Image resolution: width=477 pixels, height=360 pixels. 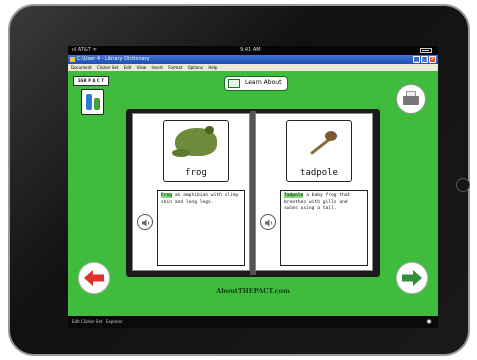 What do you see at coordinates (87, 322) in the screenshot?
I see `edit-clicker-set-button: Edit Clicker Set` at bounding box center [87, 322].